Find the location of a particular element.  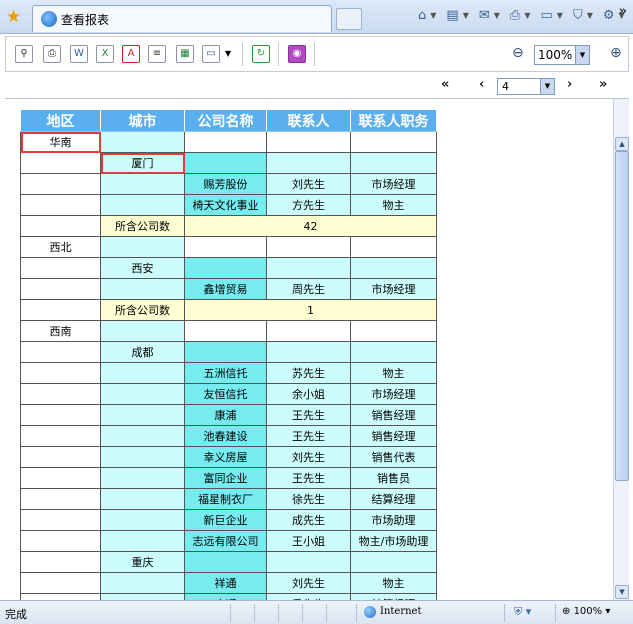

table-row-data: 椅天文化事业 方先生 物主 is located at coordinates (228, 205).